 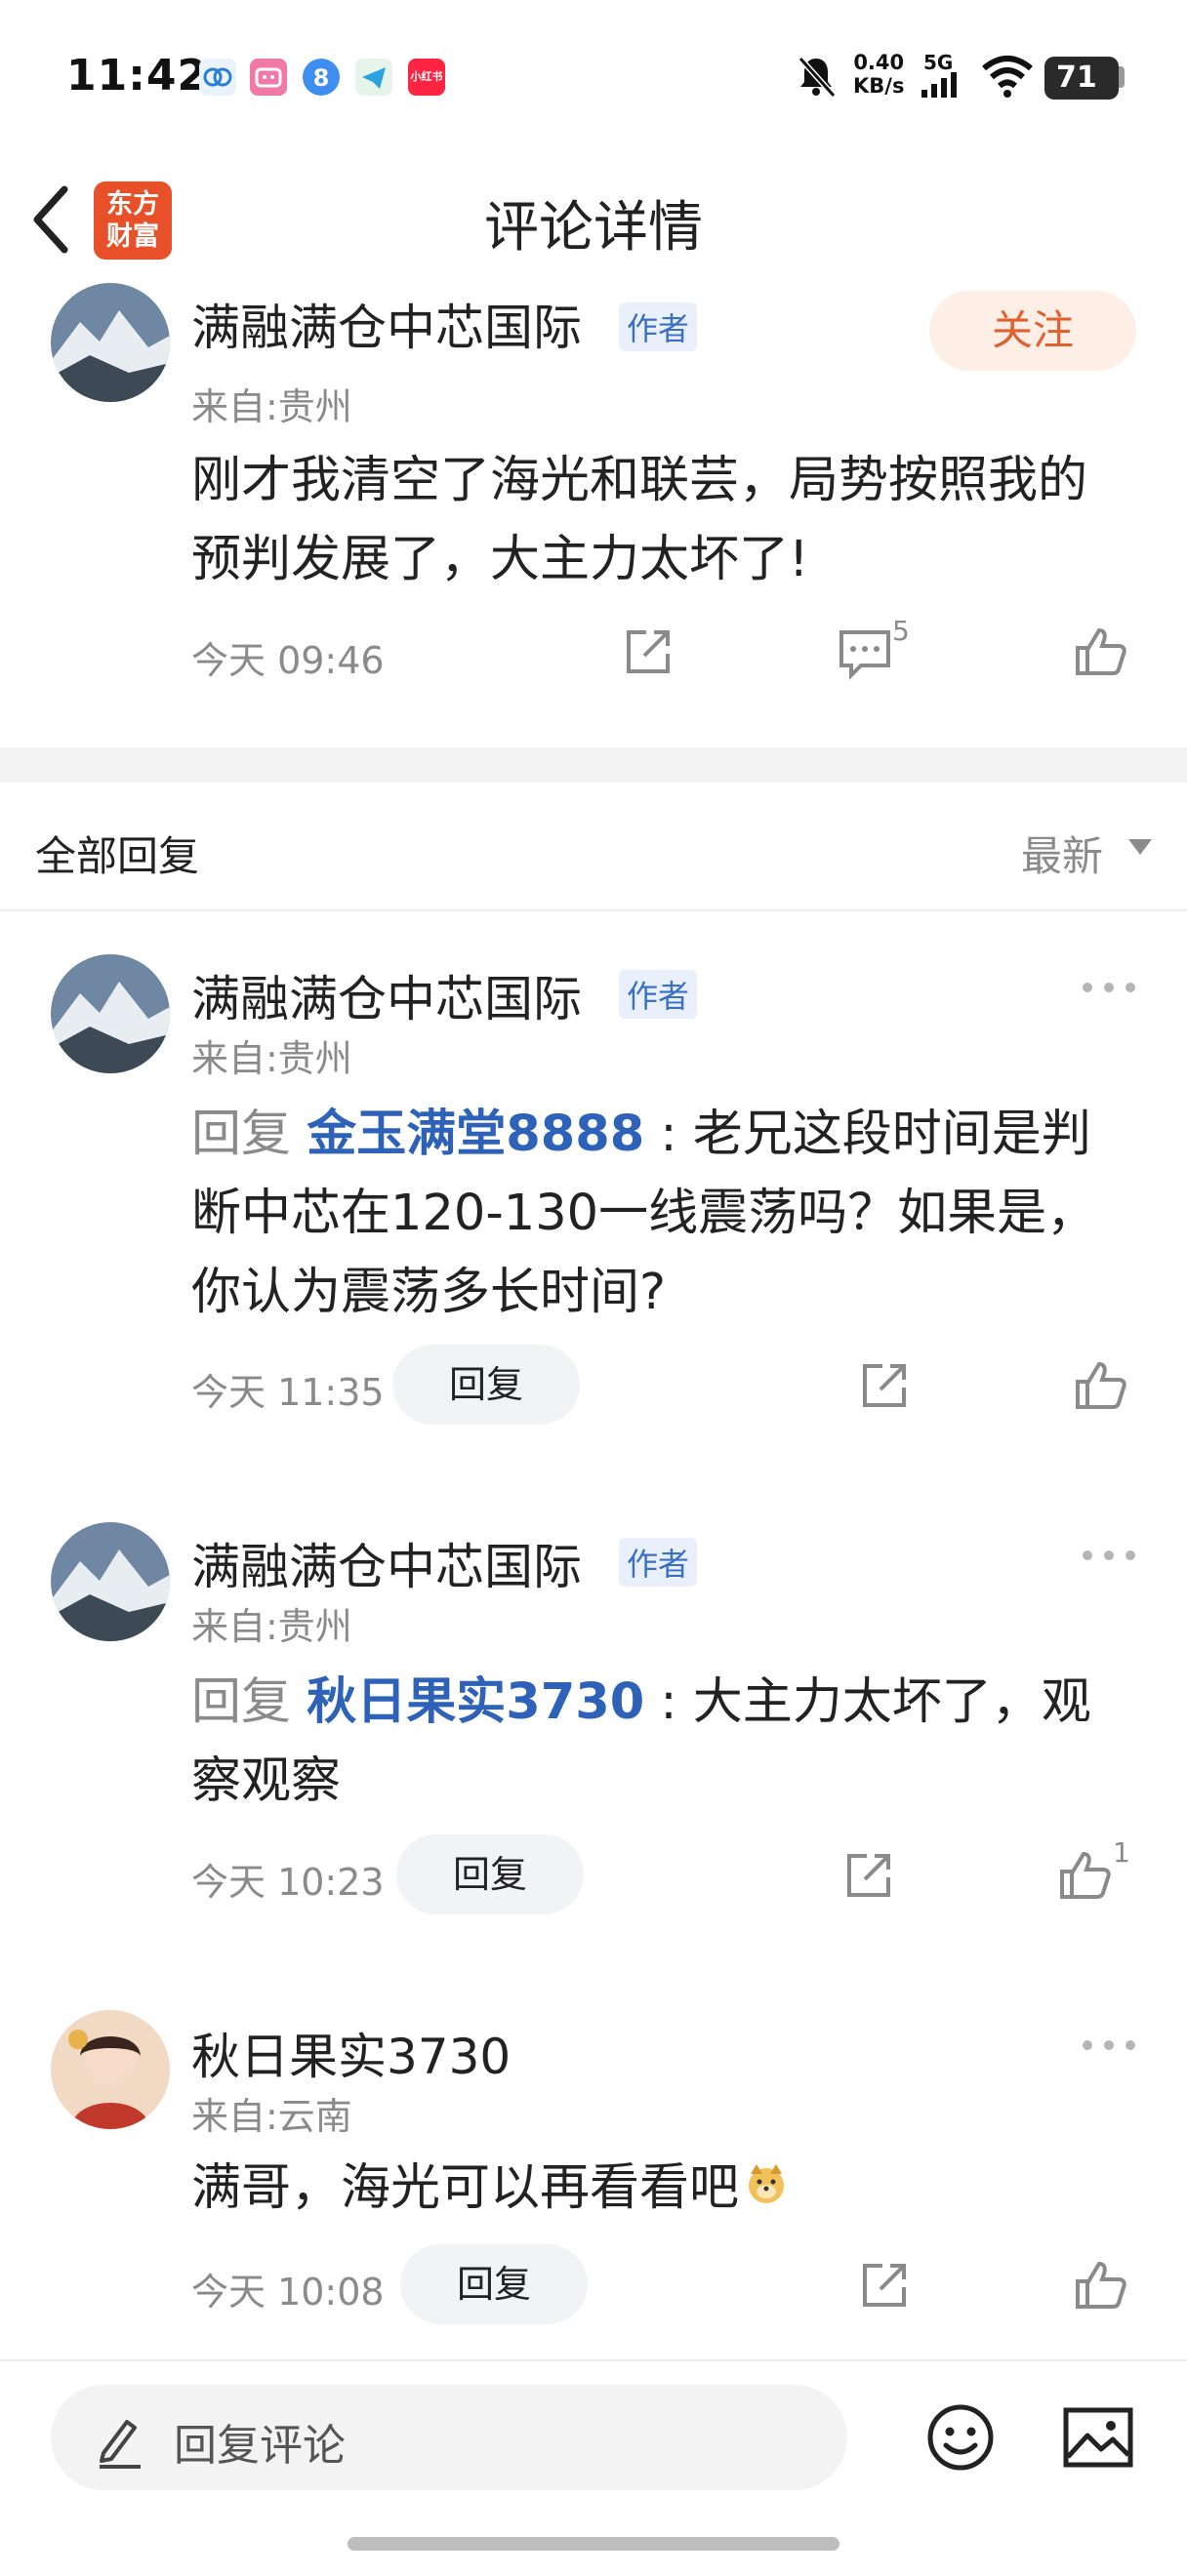 What do you see at coordinates (475, 1134) in the screenshot?
I see `mention-link: 金玉满堂8888` at bounding box center [475, 1134].